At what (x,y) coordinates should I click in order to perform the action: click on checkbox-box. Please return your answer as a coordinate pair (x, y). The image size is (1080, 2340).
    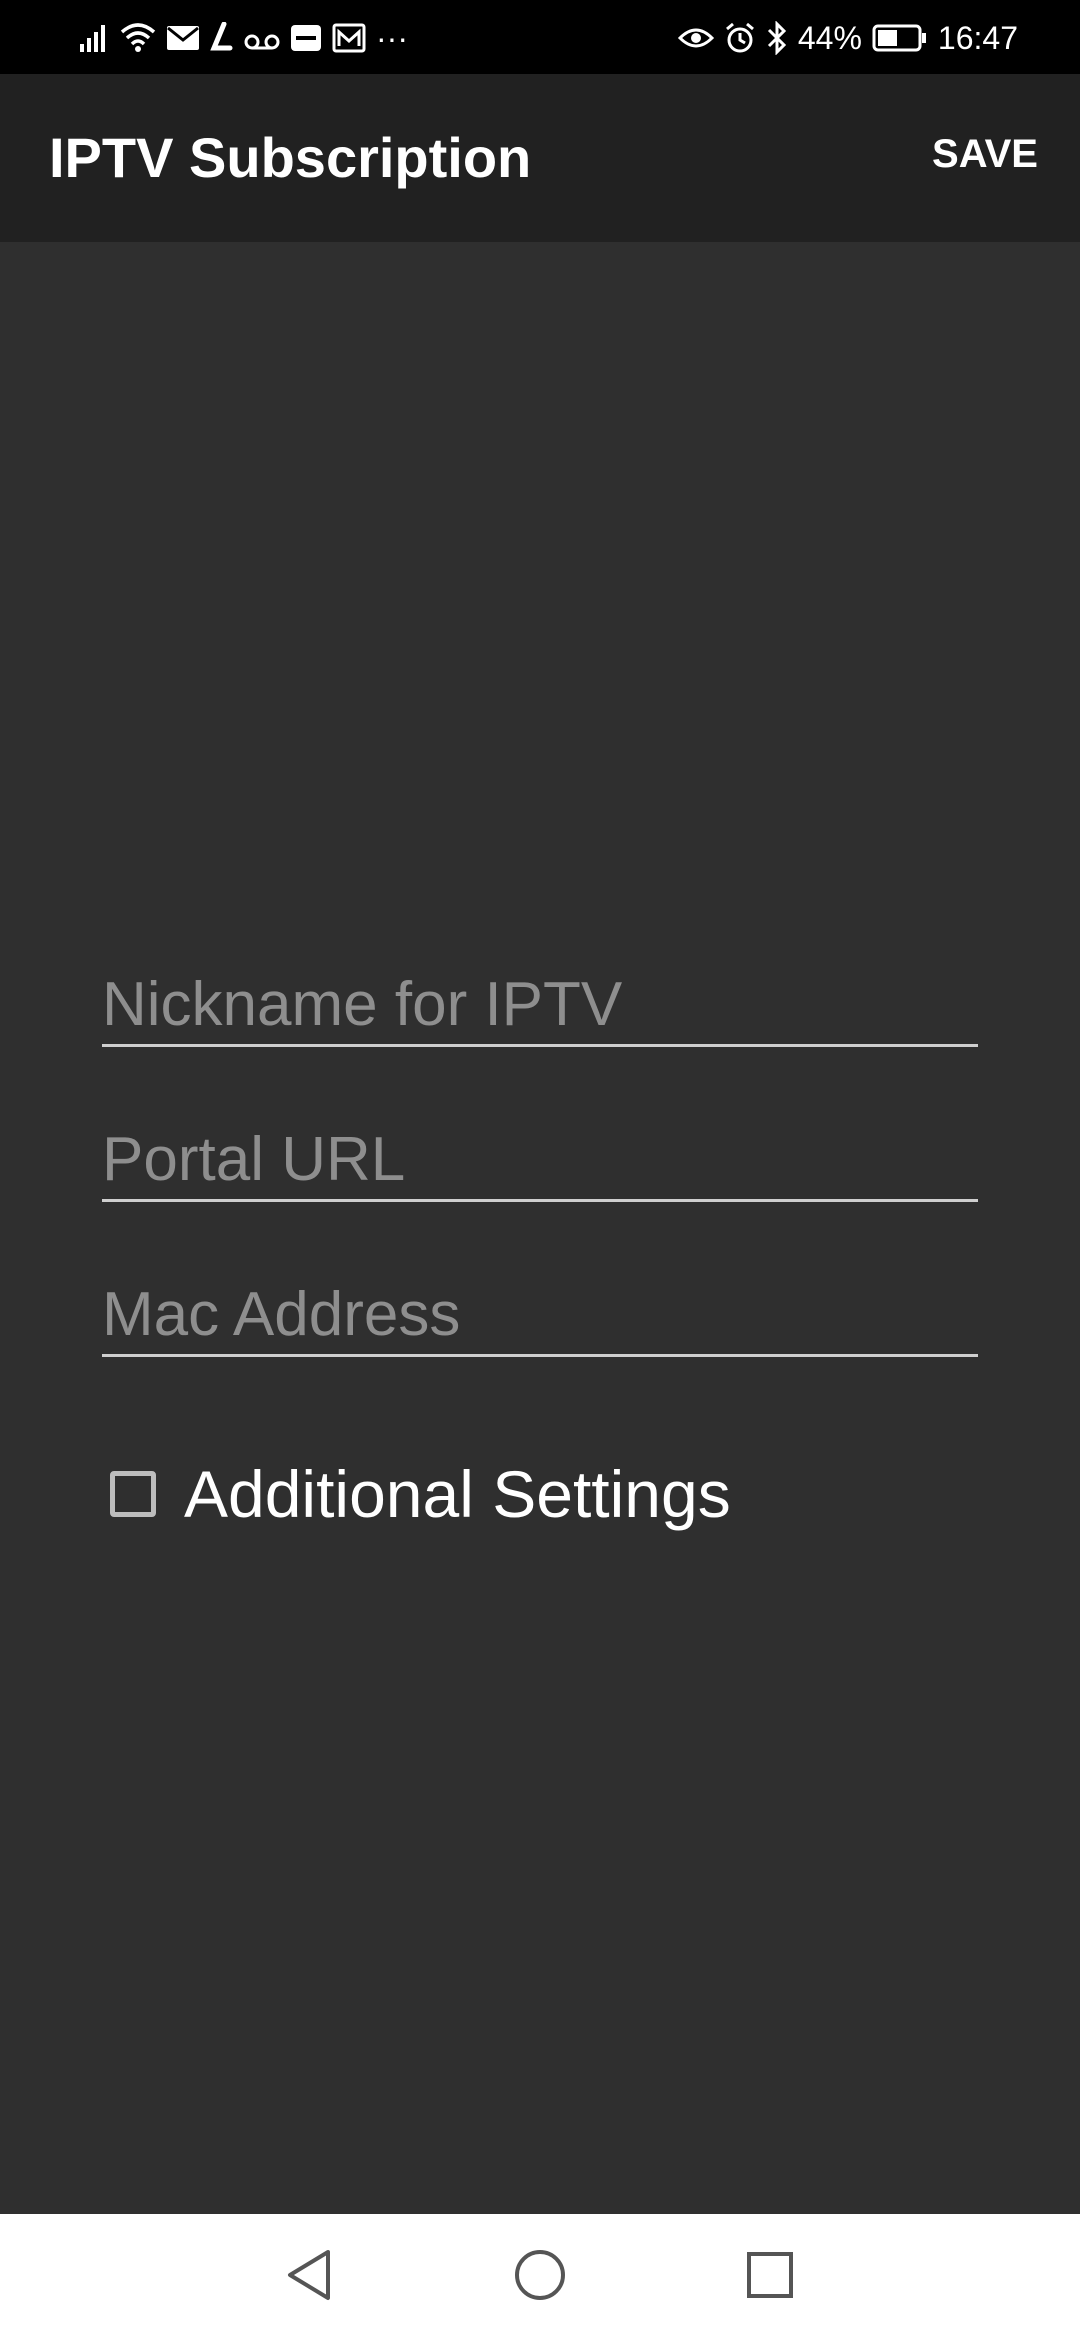
    Looking at the image, I should click on (133, 1494).